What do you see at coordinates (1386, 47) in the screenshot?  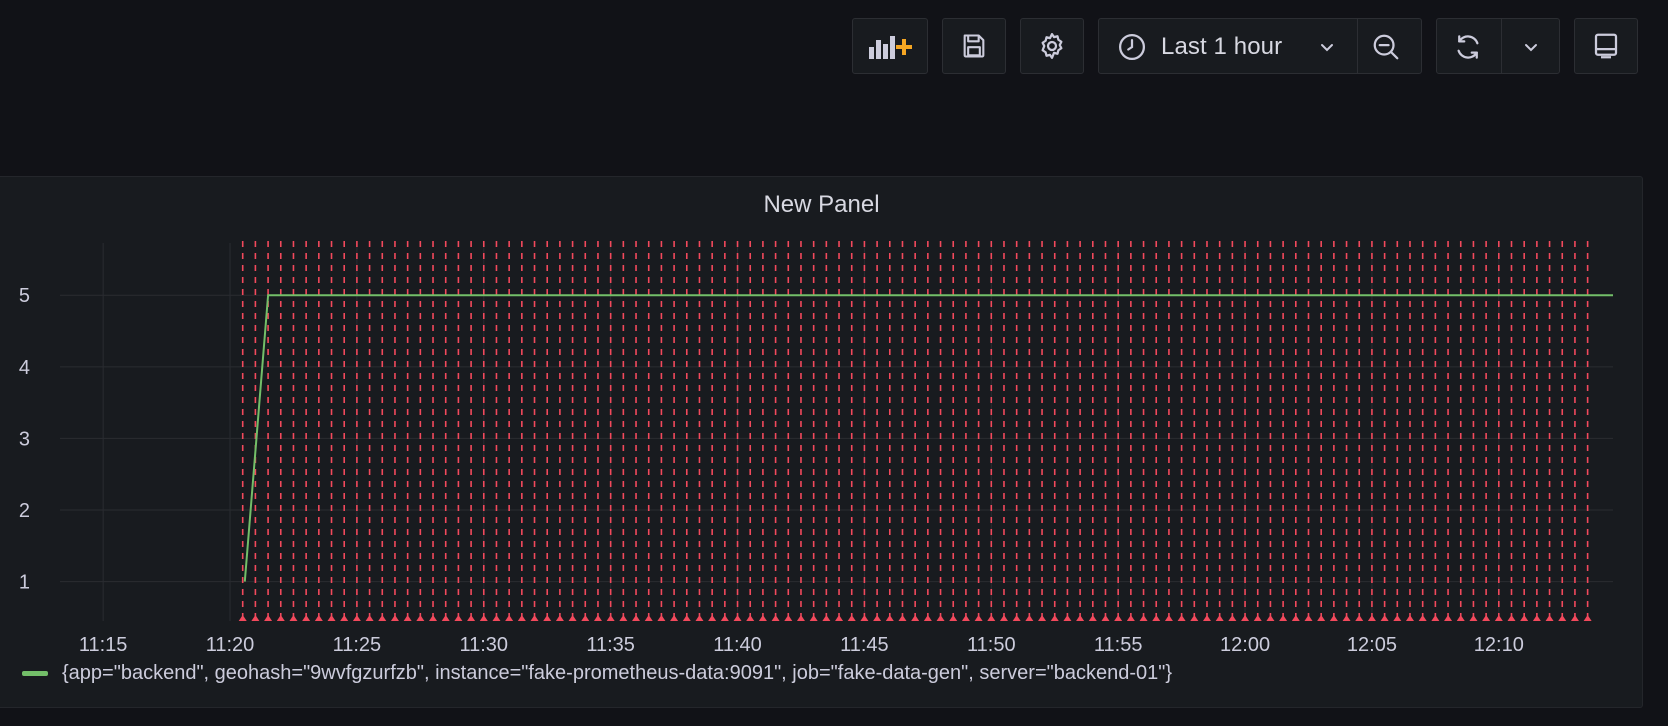 I see `zoom-out-button` at bounding box center [1386, 47].